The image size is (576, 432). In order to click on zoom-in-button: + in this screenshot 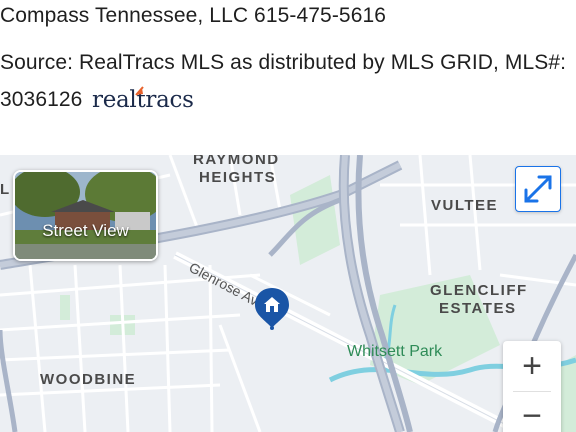, I will do `click(532, 366)`.